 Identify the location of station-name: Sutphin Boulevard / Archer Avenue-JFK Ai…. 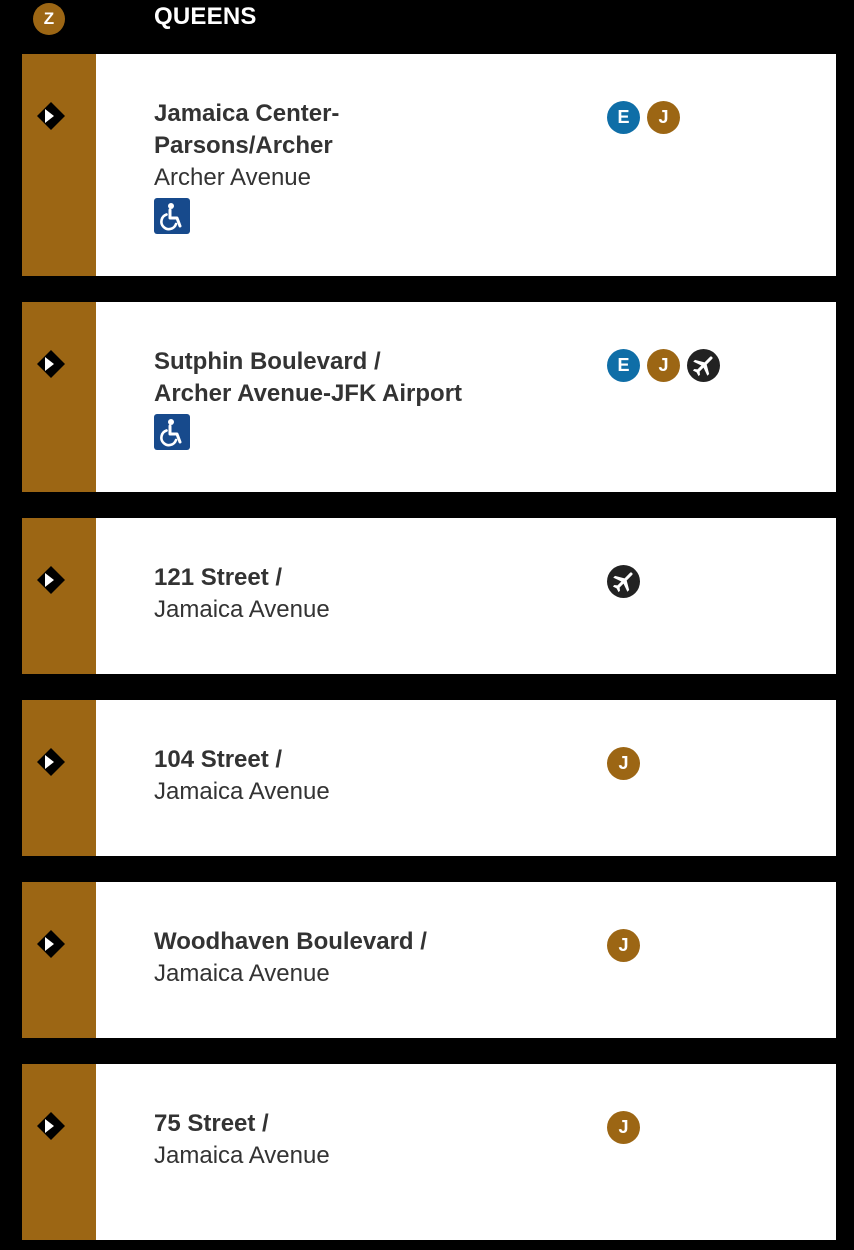
(369, 378).